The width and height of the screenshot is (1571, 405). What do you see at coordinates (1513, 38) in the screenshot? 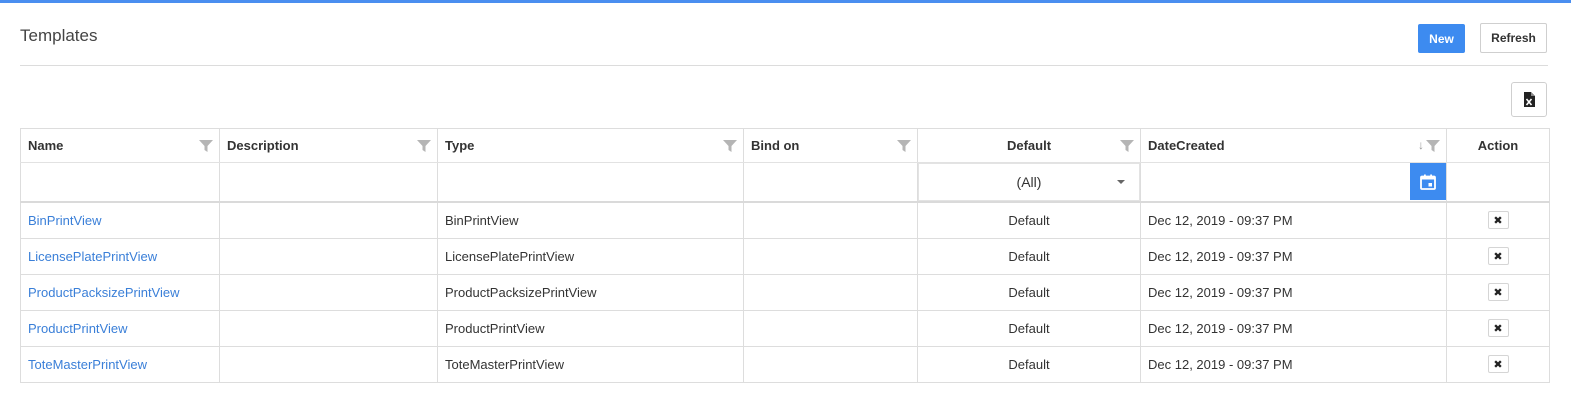
I see `refresh-button: Refresh` at bounding box center [1513, 38].